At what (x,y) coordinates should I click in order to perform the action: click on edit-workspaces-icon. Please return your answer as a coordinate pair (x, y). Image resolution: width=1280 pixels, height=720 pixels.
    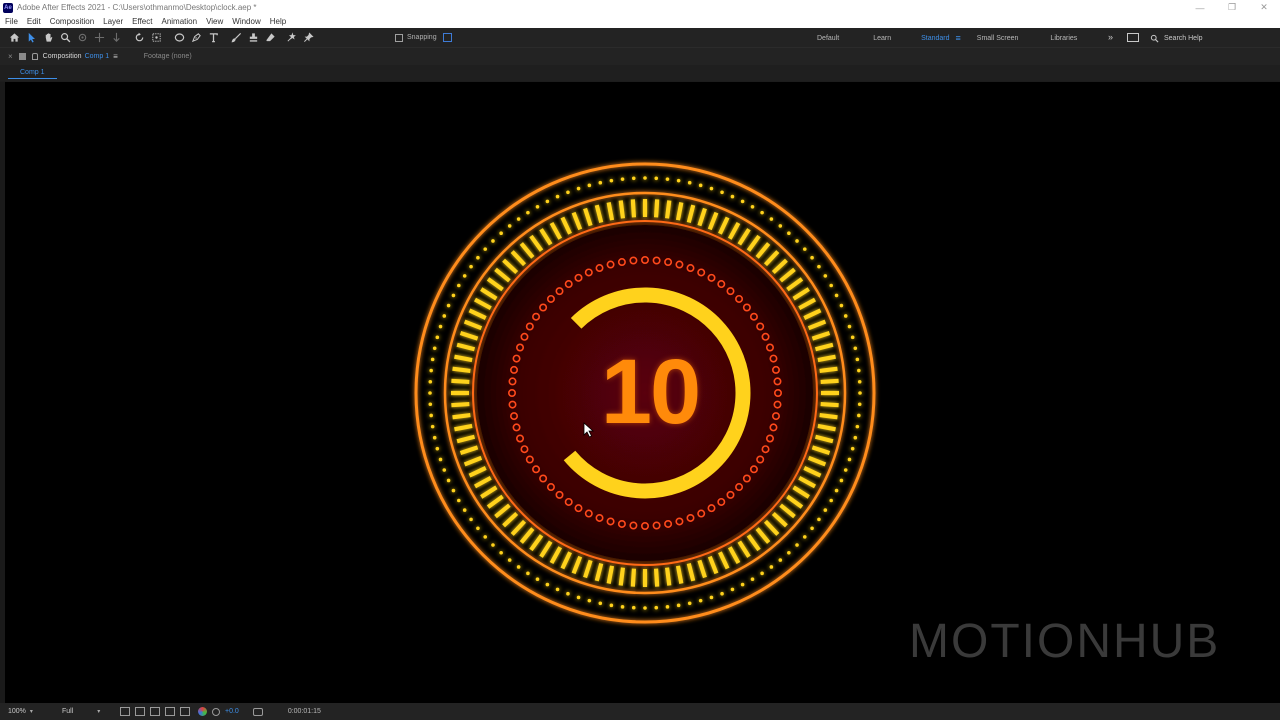
    Looking at the image, I should click on (1133, 37).